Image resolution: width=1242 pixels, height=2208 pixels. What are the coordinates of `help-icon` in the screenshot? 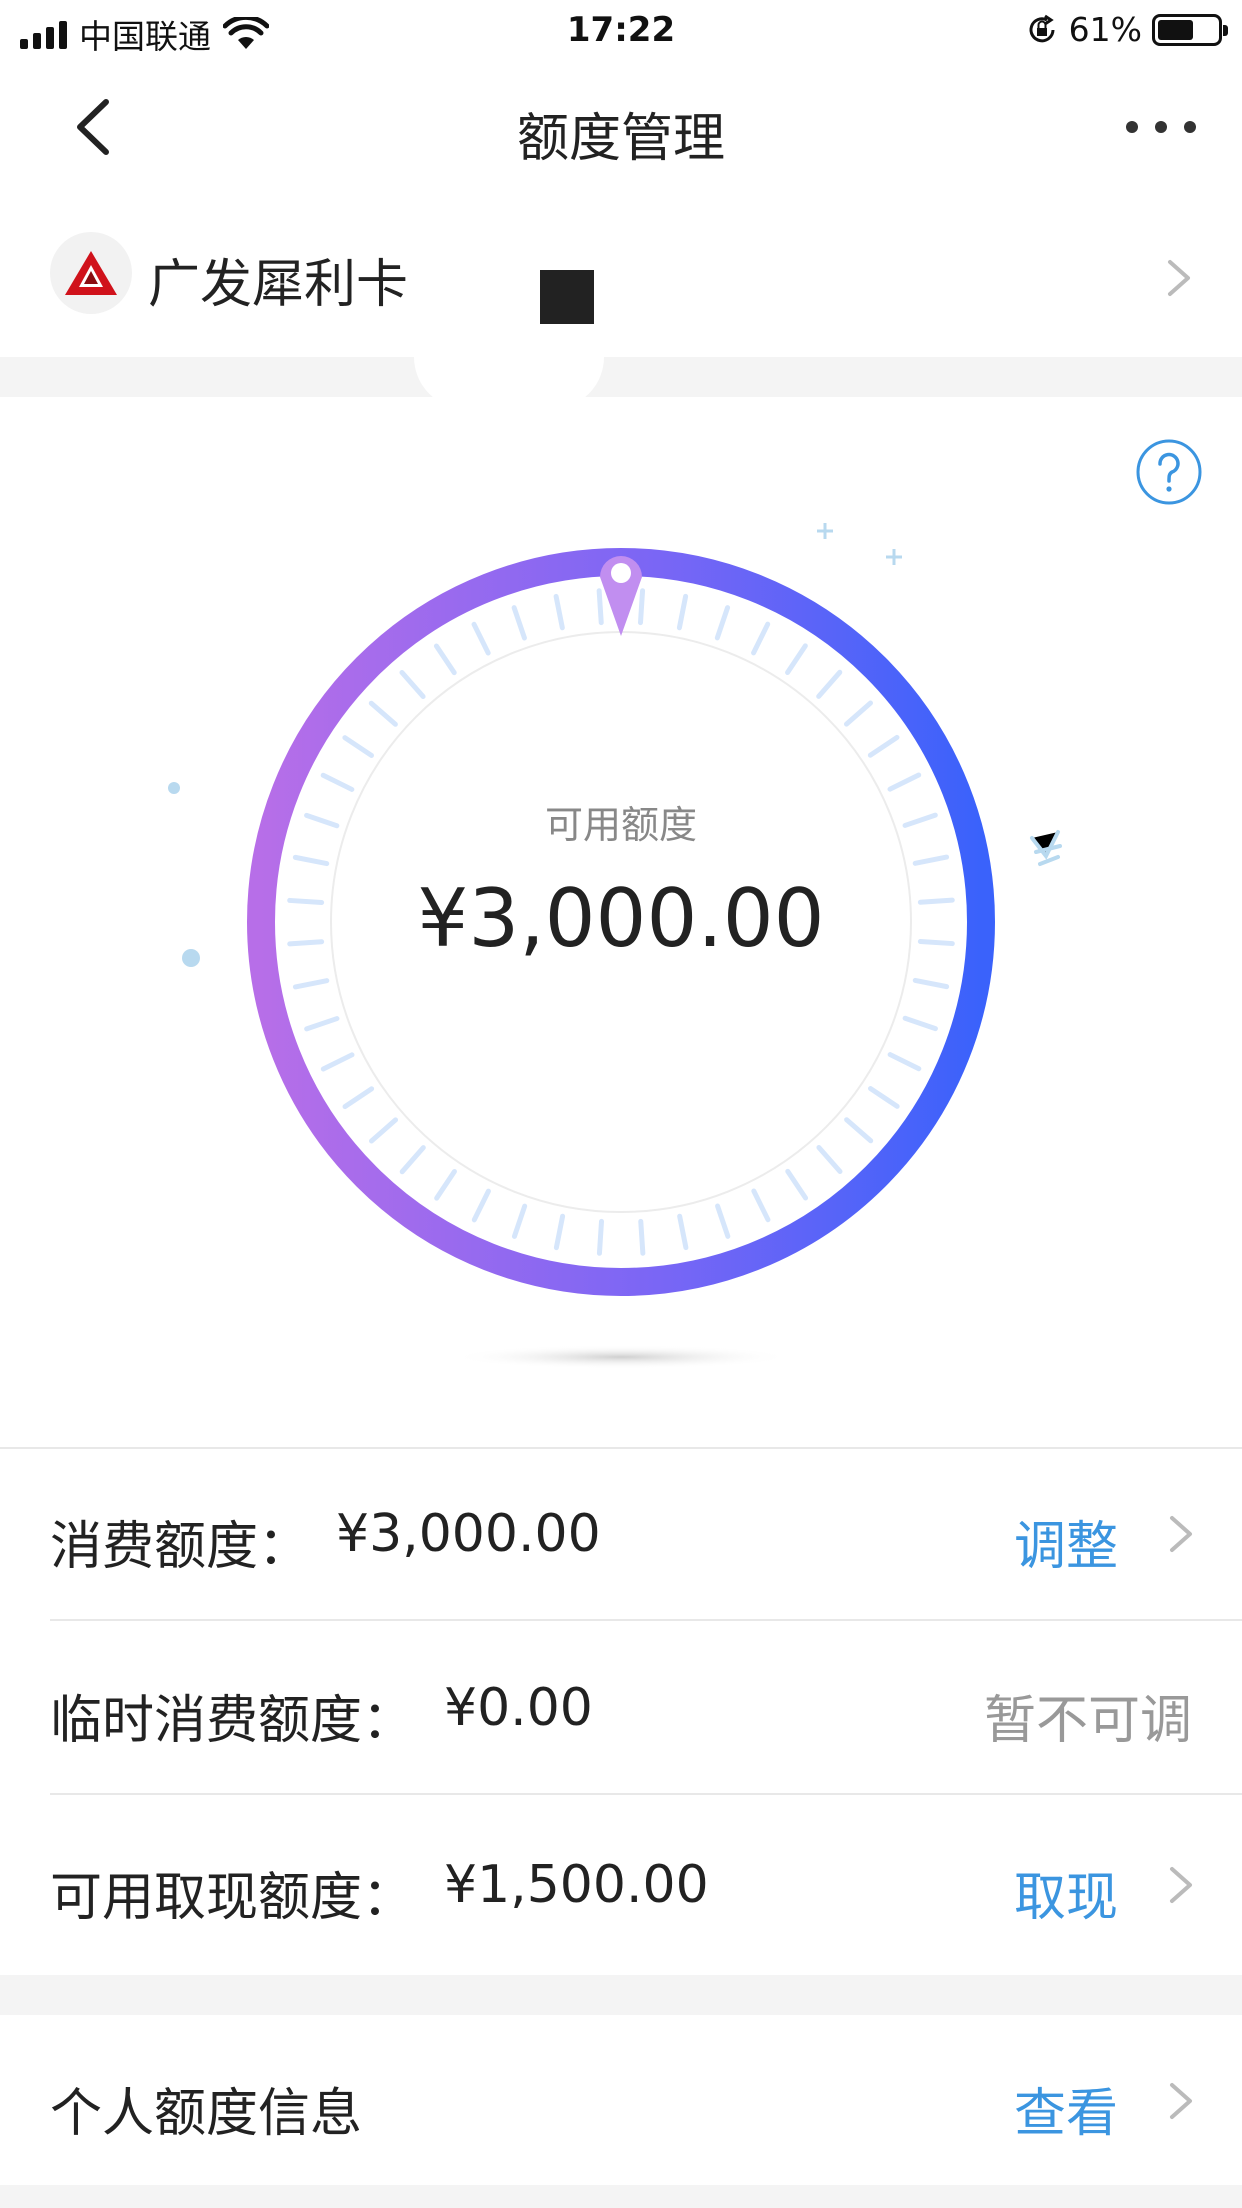 It's located at (1169, 472).